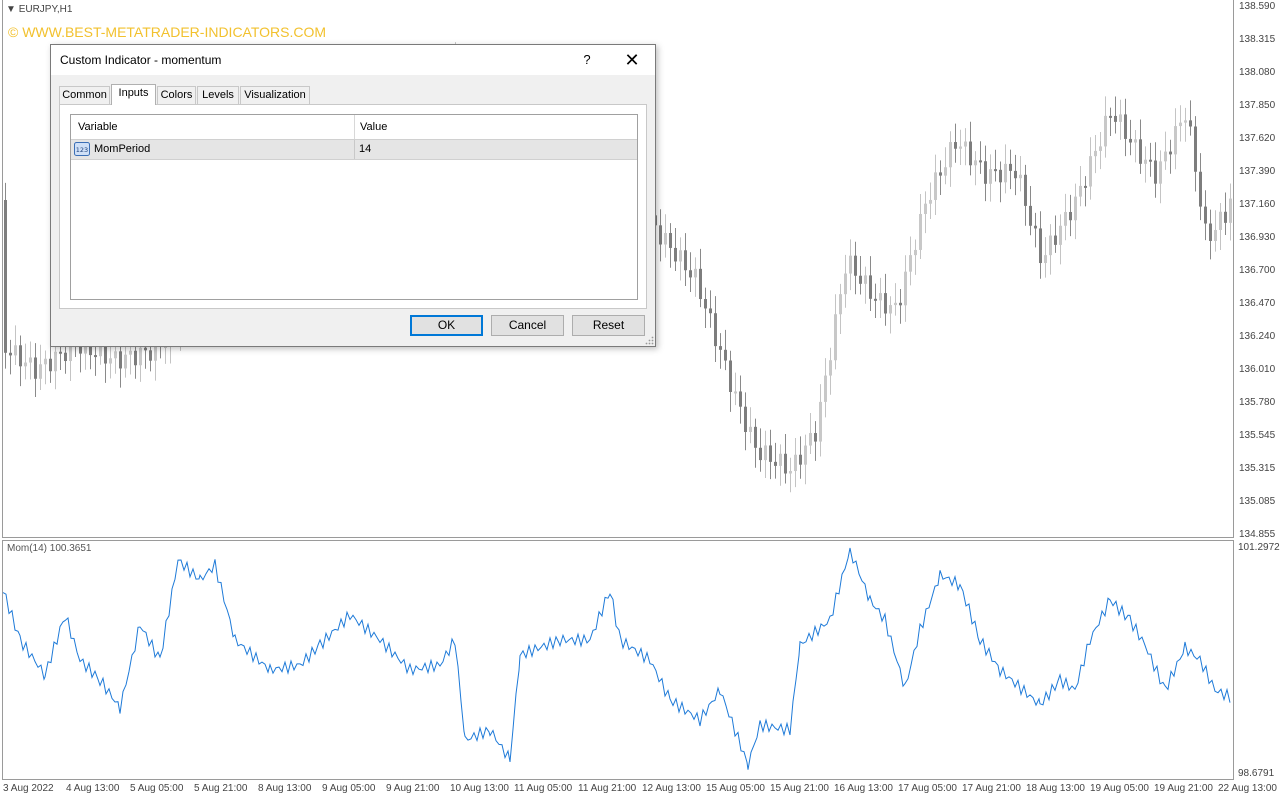 The image size is (1280, 800). I want to click on time-tick-label: 4 Aug 13:00, so click(93, 788).